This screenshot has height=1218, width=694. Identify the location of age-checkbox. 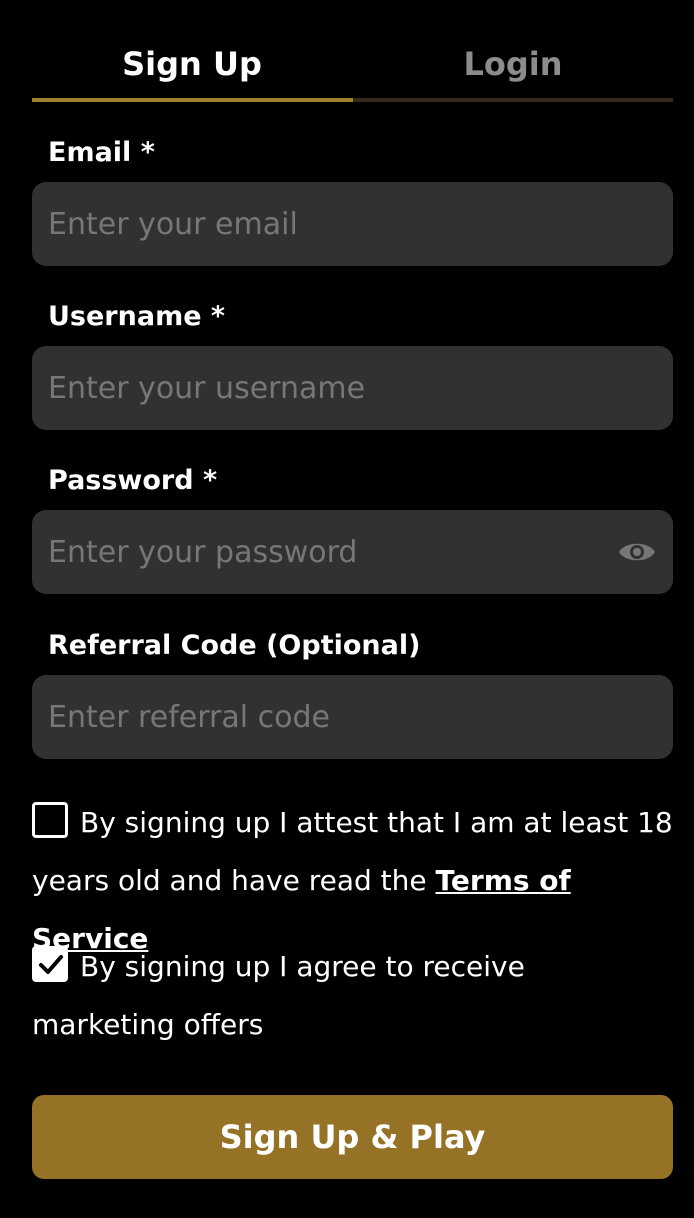
(50, 820).